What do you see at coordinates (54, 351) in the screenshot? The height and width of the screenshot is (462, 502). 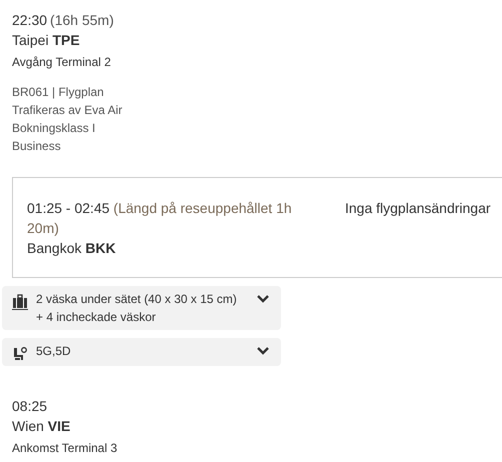 I see `seat-numbers: 5G,5D` at bounding box center [54, 351].